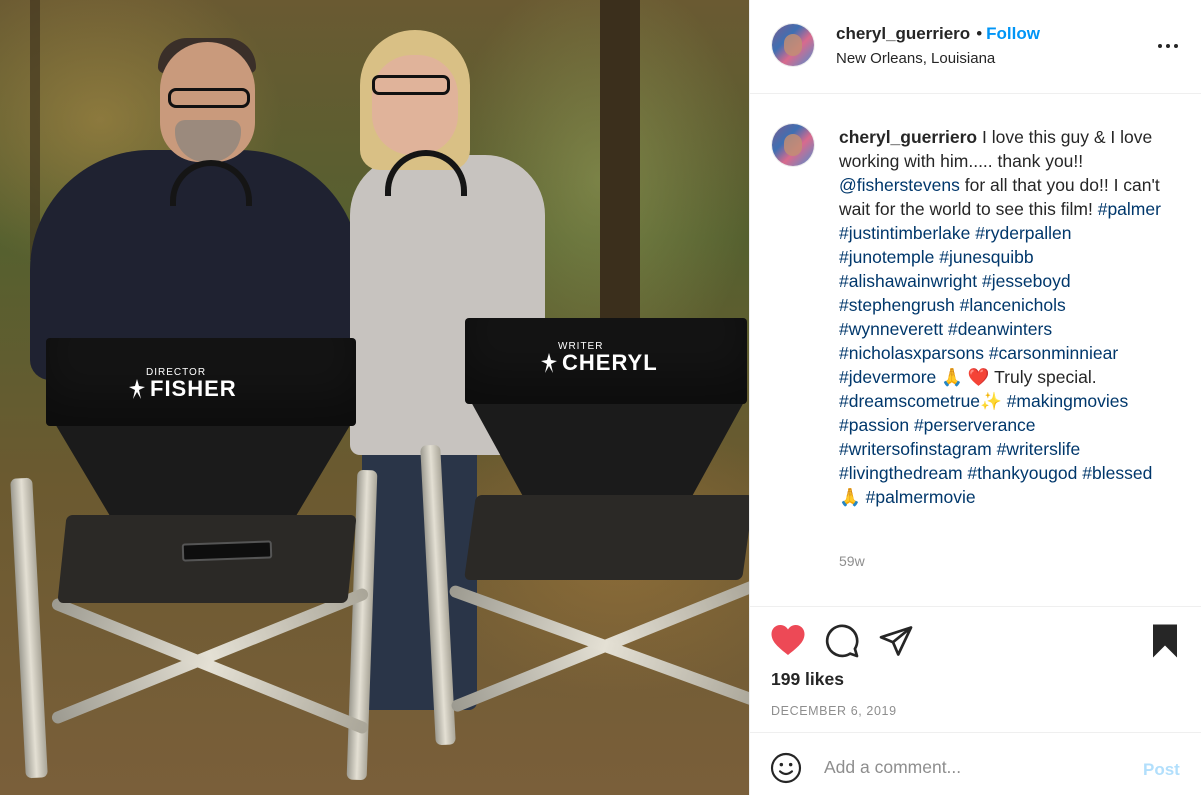  What do you see at coordinates (887, 377) in the screenshot?
I see `hashtag-link: #jdevermore` at bounding box center [887, 377].